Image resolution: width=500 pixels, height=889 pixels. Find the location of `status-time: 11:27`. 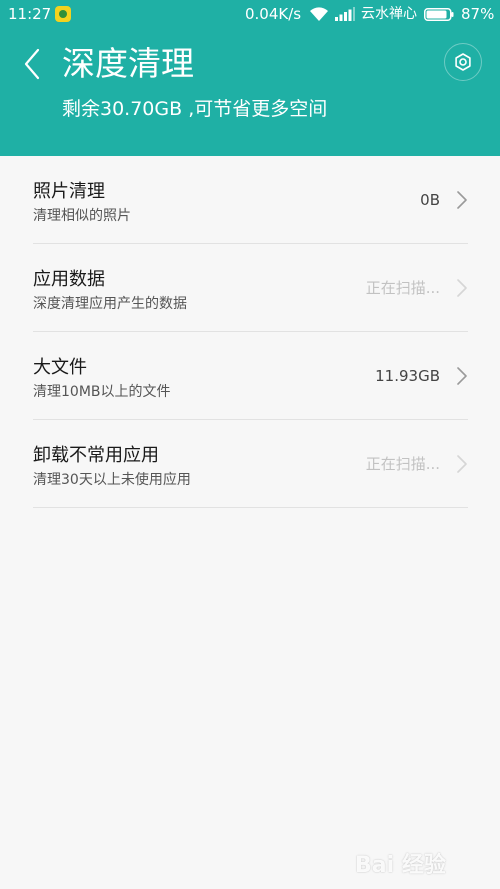

status-time: 11:27 is located at coordinates (30, 14).